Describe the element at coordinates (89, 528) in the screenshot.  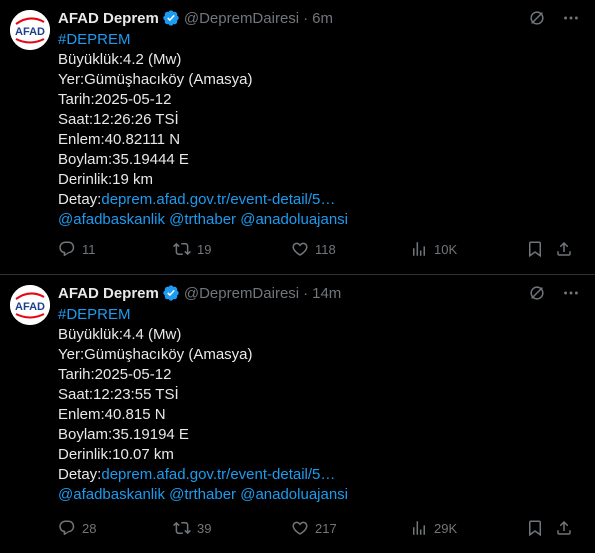
I see `reply-count: 28` at that location.